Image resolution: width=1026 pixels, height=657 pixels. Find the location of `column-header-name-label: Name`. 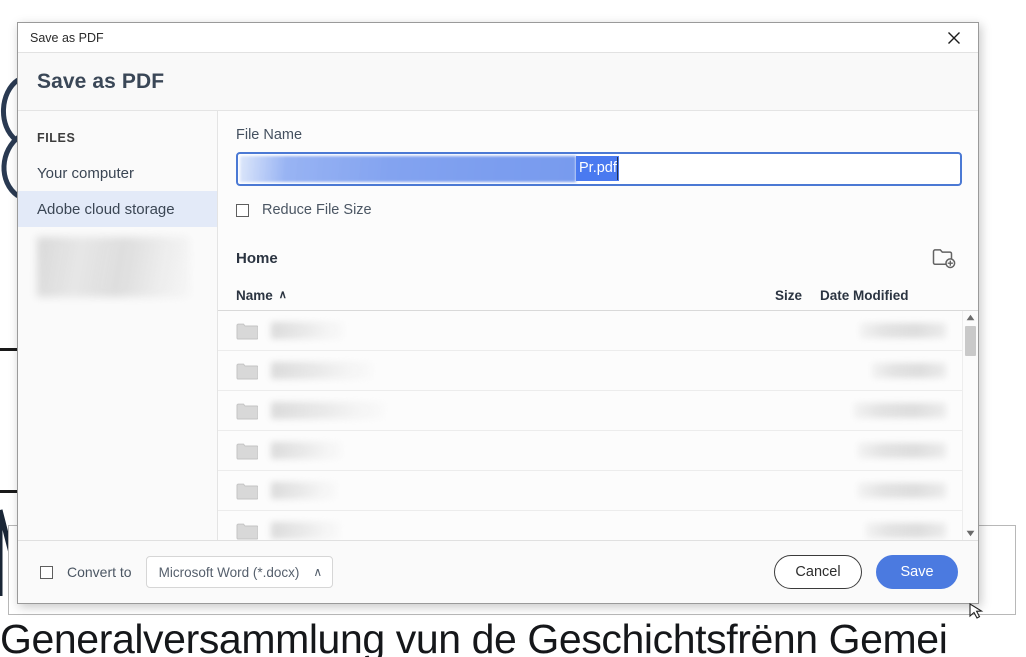

column-header-name-label: Name is located at coordinates (254, 295).